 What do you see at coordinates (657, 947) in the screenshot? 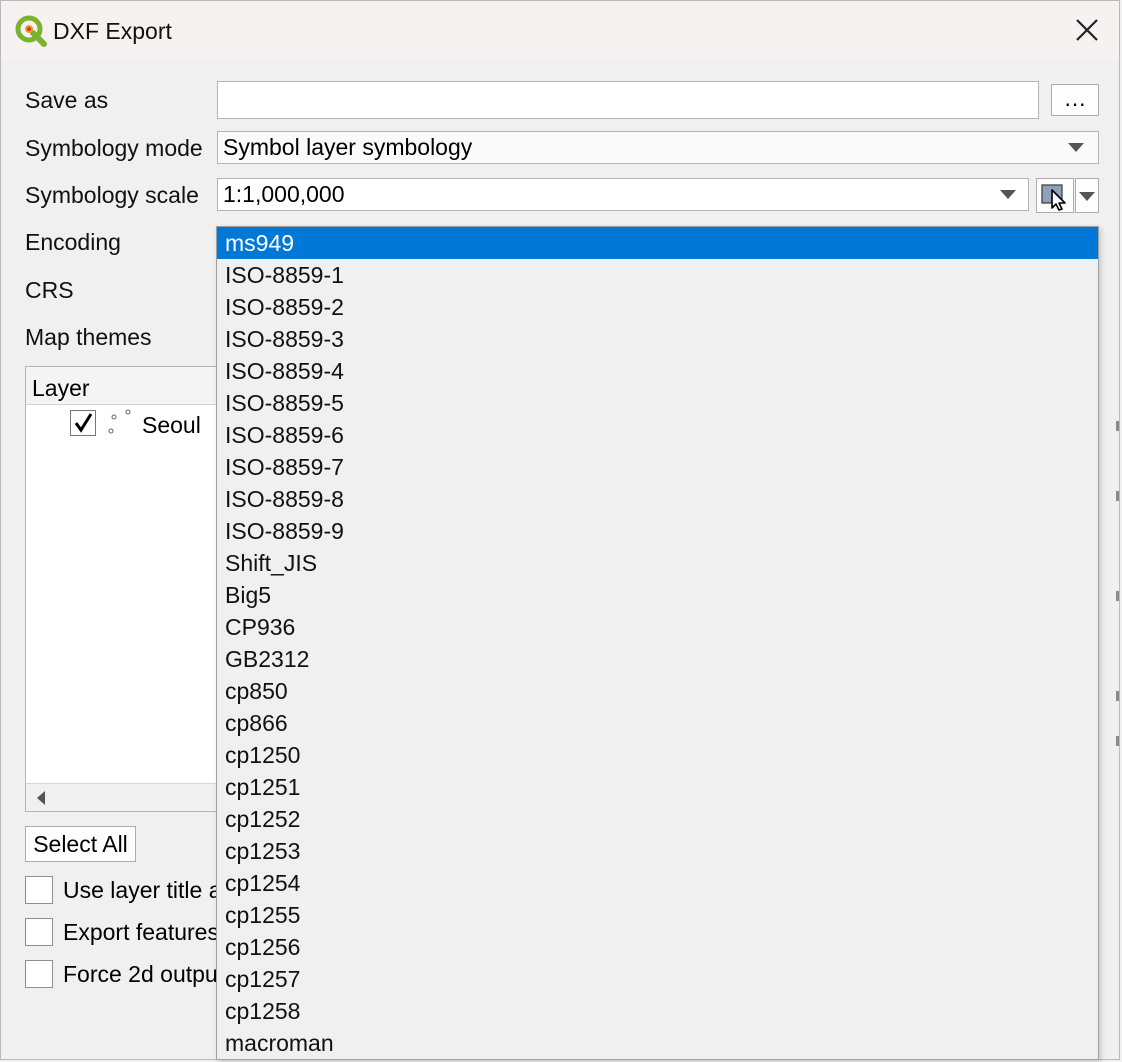
I see `encoding-option: cp1256` at bounding box center [657, 947].